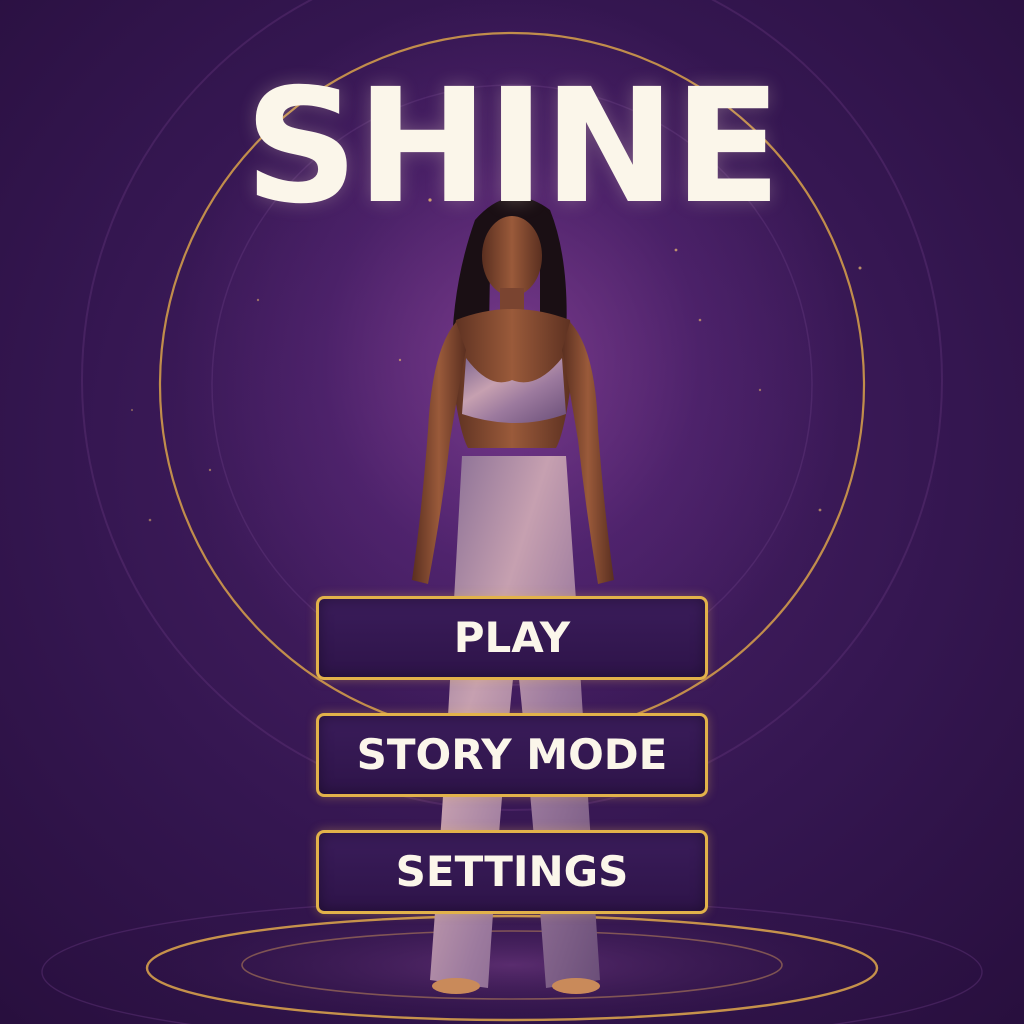 This screenshot has width=1024, height=1024. I want to click on main-menu: PLAY STORY MODE SETTINGS, so click(512, 755).